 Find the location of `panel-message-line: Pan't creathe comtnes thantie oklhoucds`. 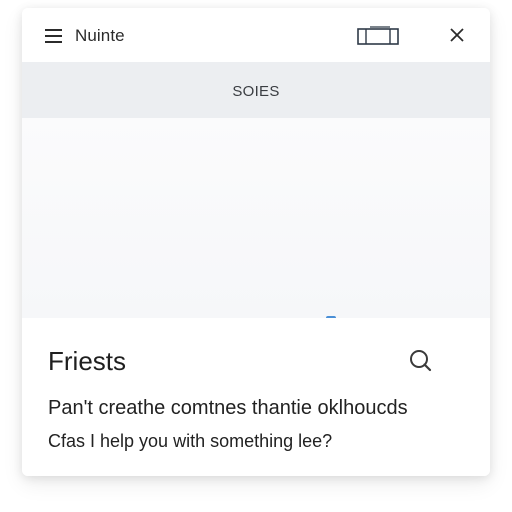

panel-message-line: Pan't creathe comtnes thantie oklhoucds is located at coordinates (228, 408).